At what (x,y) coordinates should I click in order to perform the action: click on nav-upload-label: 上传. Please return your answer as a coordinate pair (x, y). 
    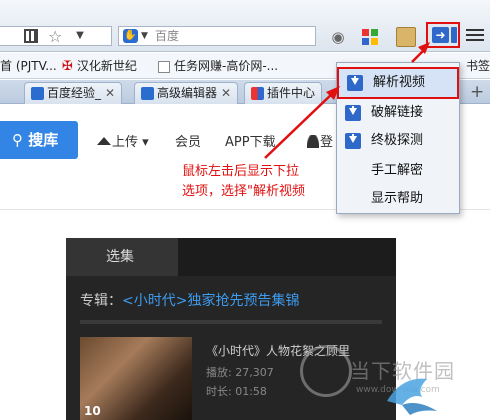
    Looking at the image, I should click on (125, 142).